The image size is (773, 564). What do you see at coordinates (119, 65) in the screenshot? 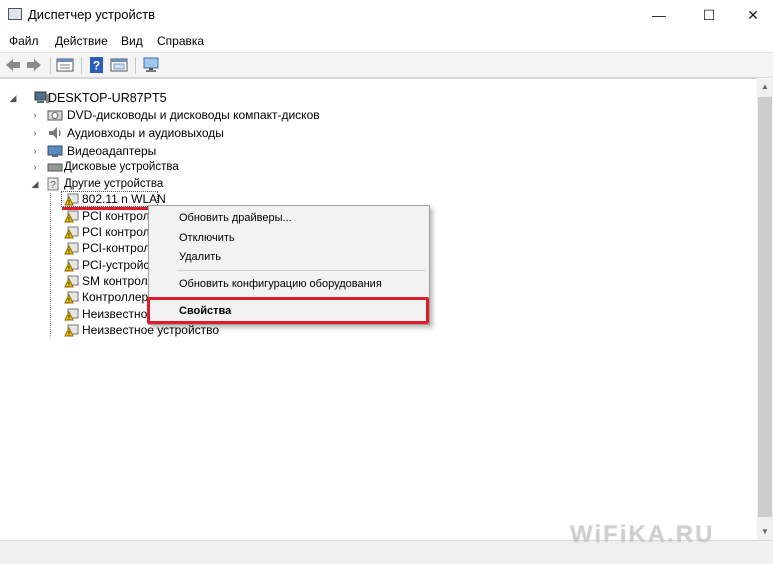
I see `show-hidden-icon` at bounding box center [119, 65].